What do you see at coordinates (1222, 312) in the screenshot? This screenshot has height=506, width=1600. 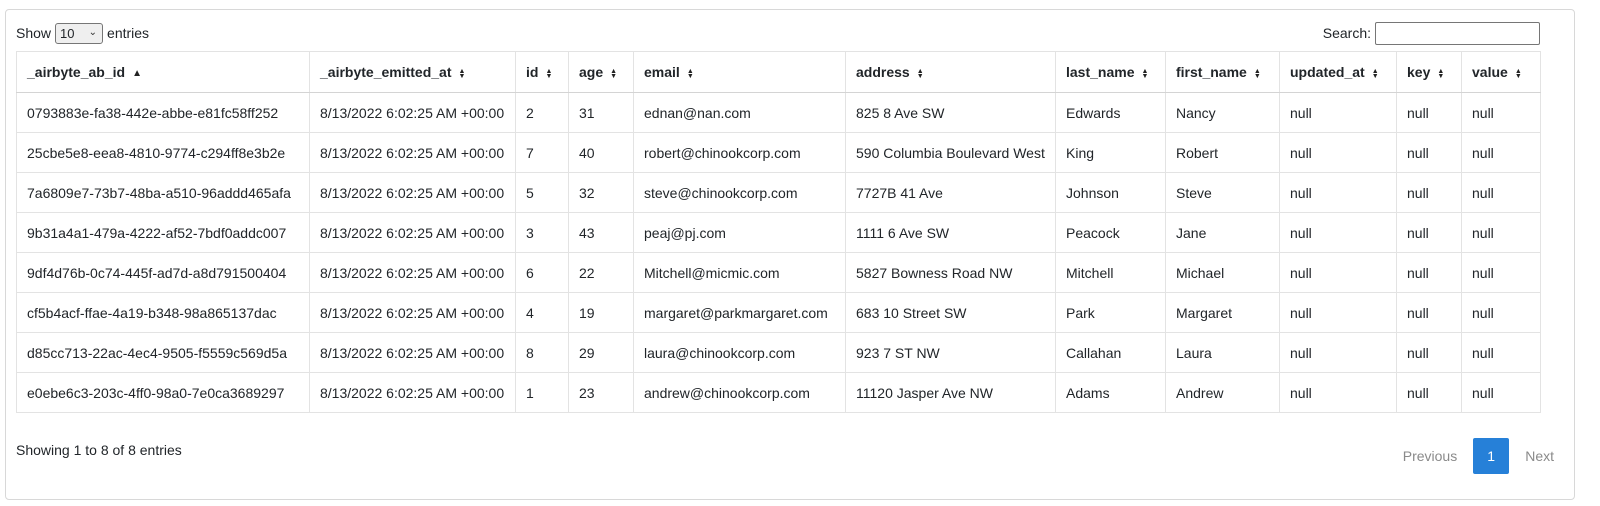 I see `cell-first-name: Margaret` at bounding box center [1222, 312].